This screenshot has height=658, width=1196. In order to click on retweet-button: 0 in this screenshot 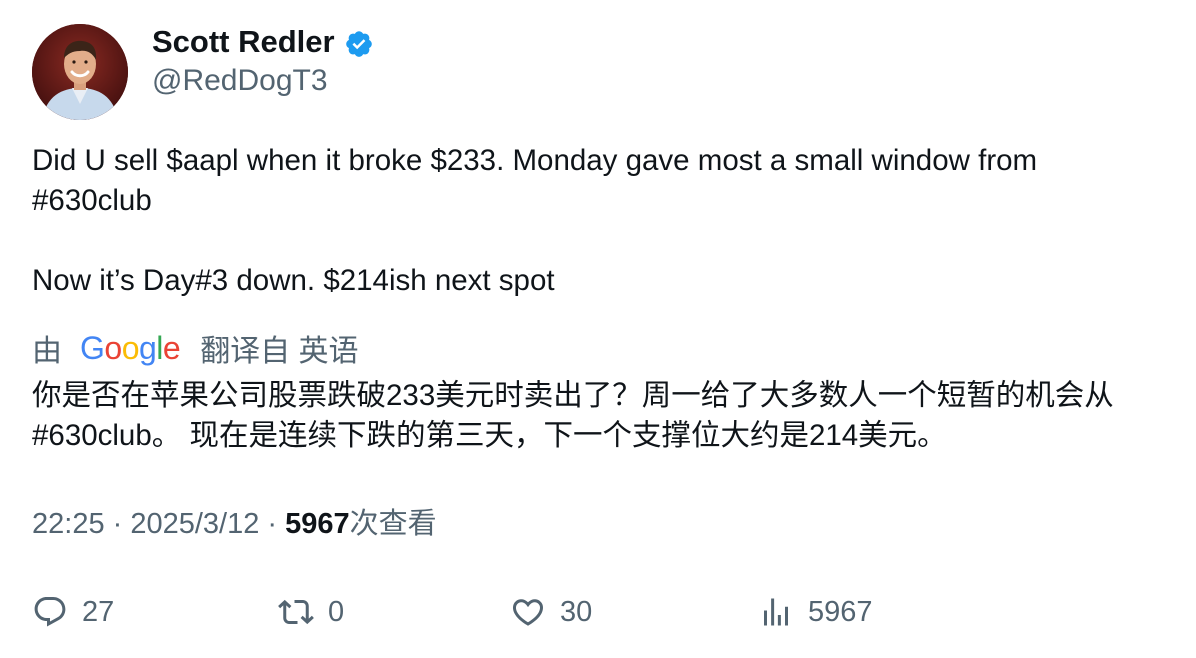, I will do `click(311, 612)`.